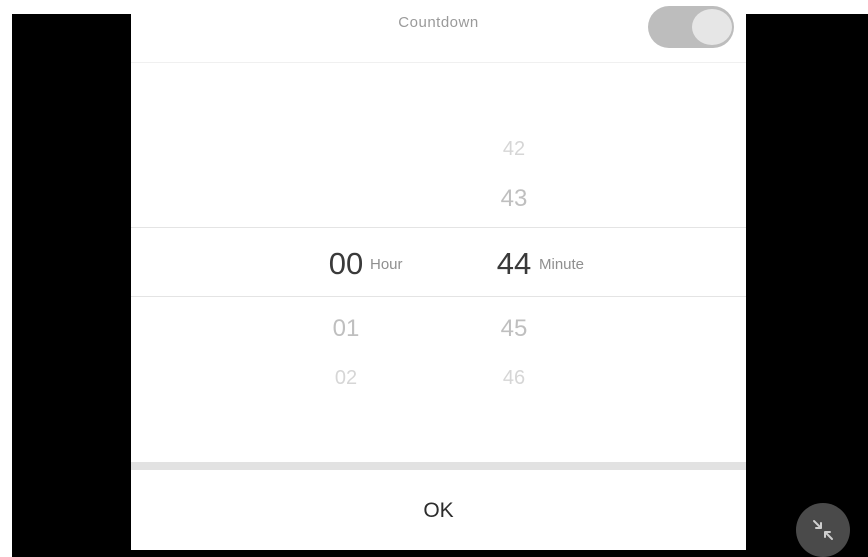 The height and width of the screenshot is (557, 868). I want to click on collapse-arrows-icon, so click(823, 530).